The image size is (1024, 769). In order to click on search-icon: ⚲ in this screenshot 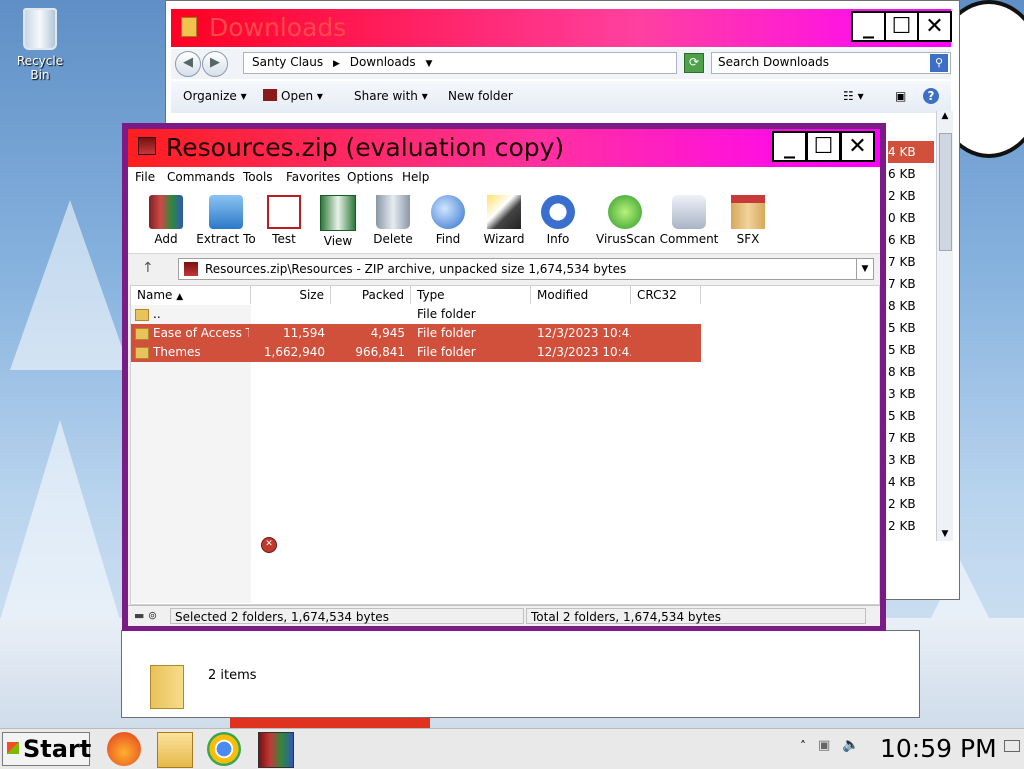, I will do `click(939, 63)`.